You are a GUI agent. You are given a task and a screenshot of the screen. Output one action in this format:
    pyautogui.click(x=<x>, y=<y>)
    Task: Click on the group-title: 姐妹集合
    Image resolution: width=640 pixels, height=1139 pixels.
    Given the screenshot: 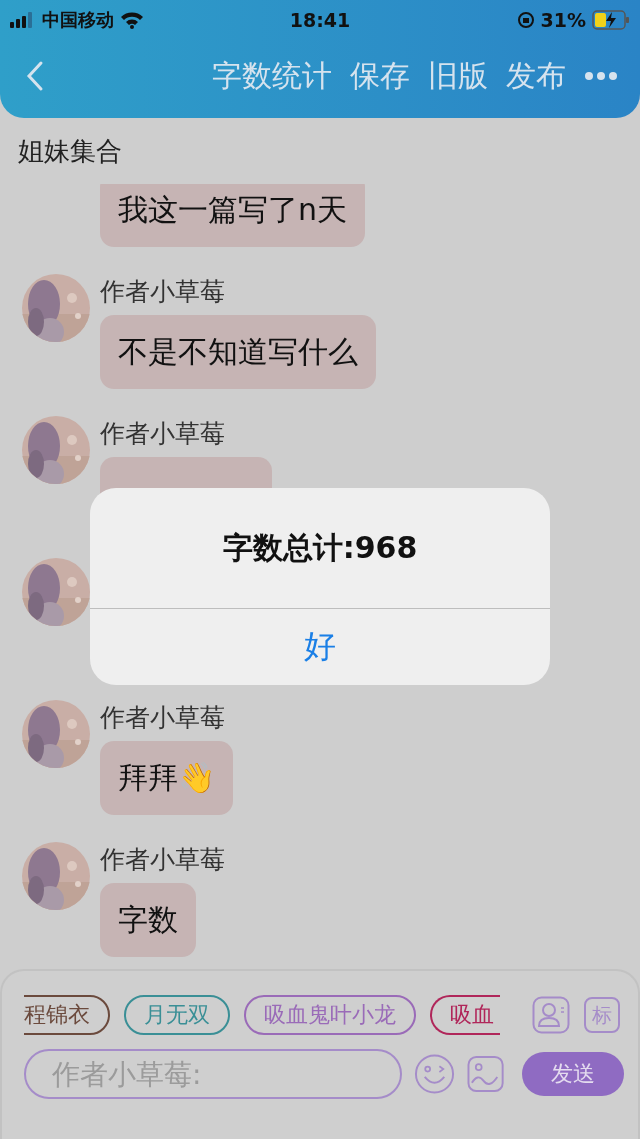 What is the action you would take?
    pyautogui.click(x=70, y=151)
    